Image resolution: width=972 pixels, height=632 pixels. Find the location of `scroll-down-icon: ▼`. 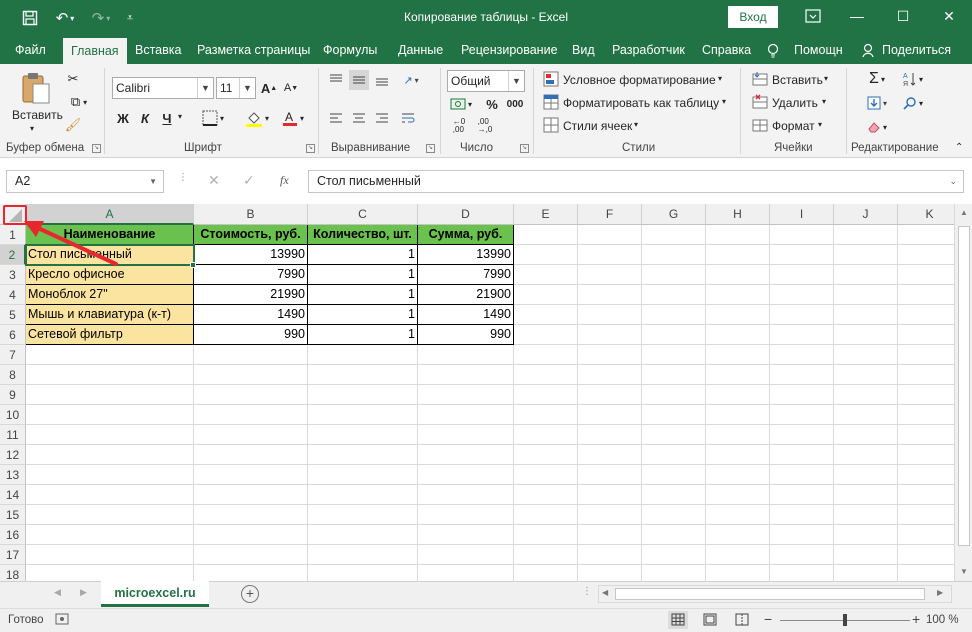

scroll-down-icon: ▼ is located at coordinates (964, 572).